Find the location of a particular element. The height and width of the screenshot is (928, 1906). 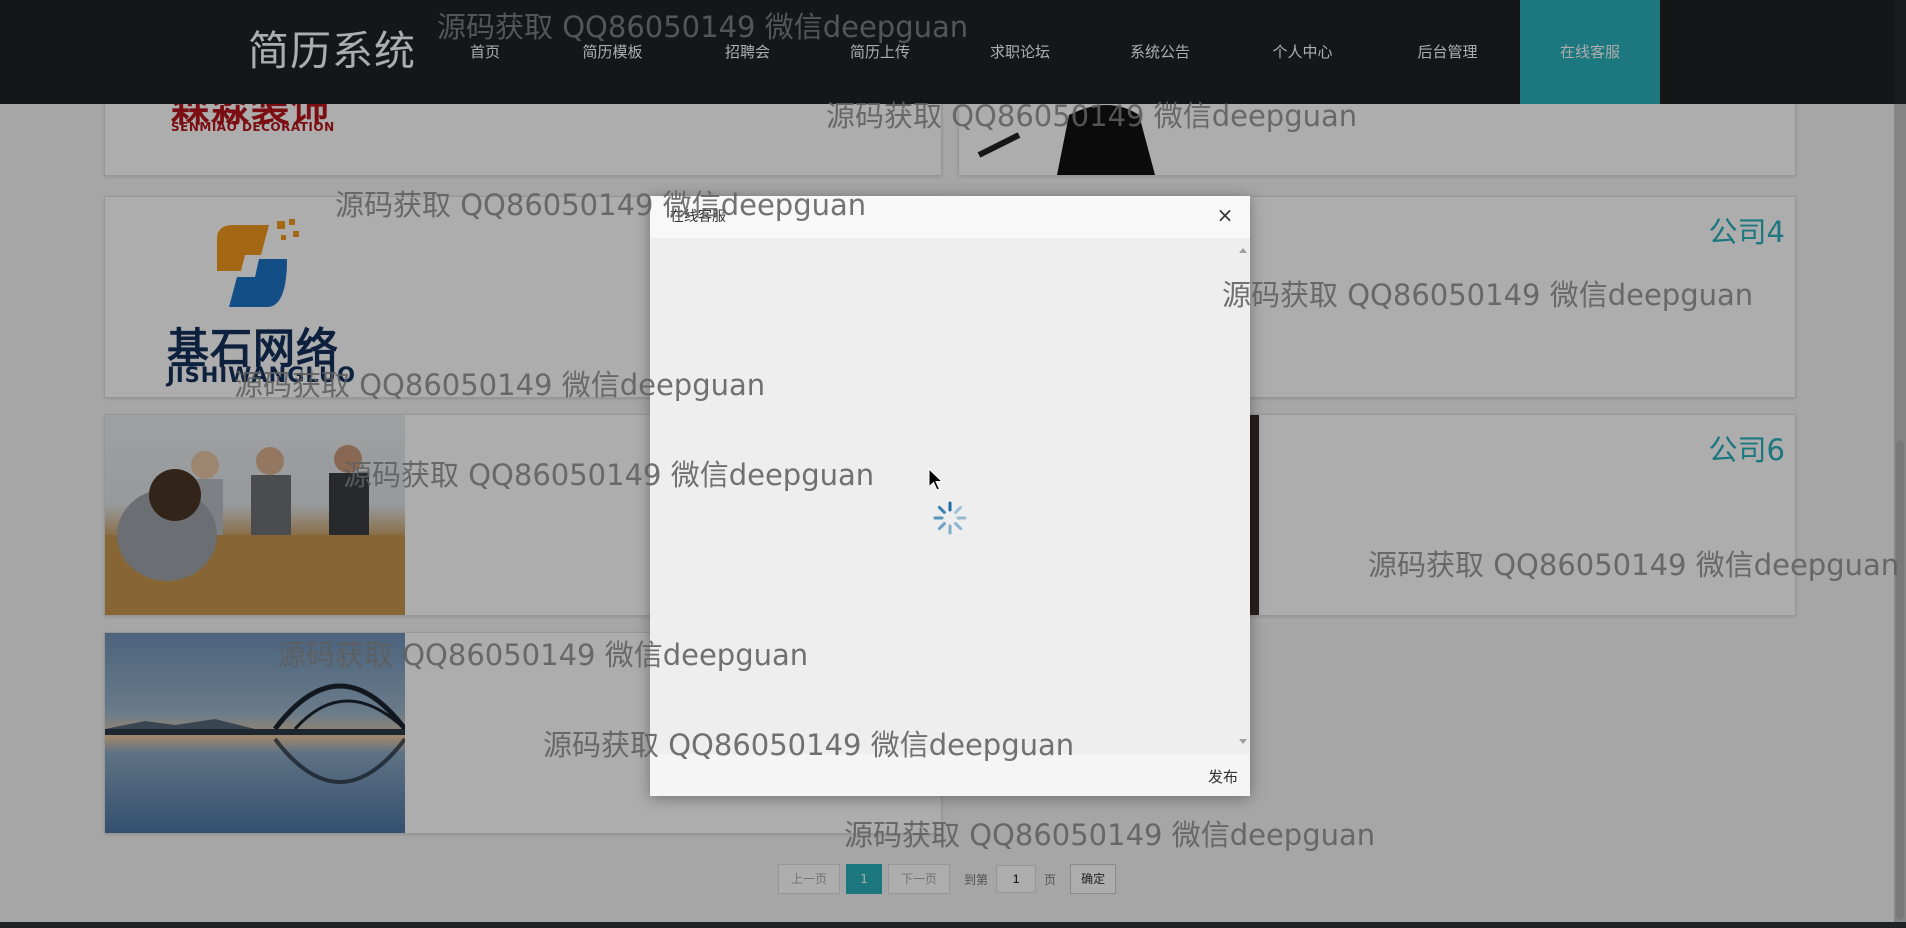

loading-spinner-icon is located at coordinates (950, 518).